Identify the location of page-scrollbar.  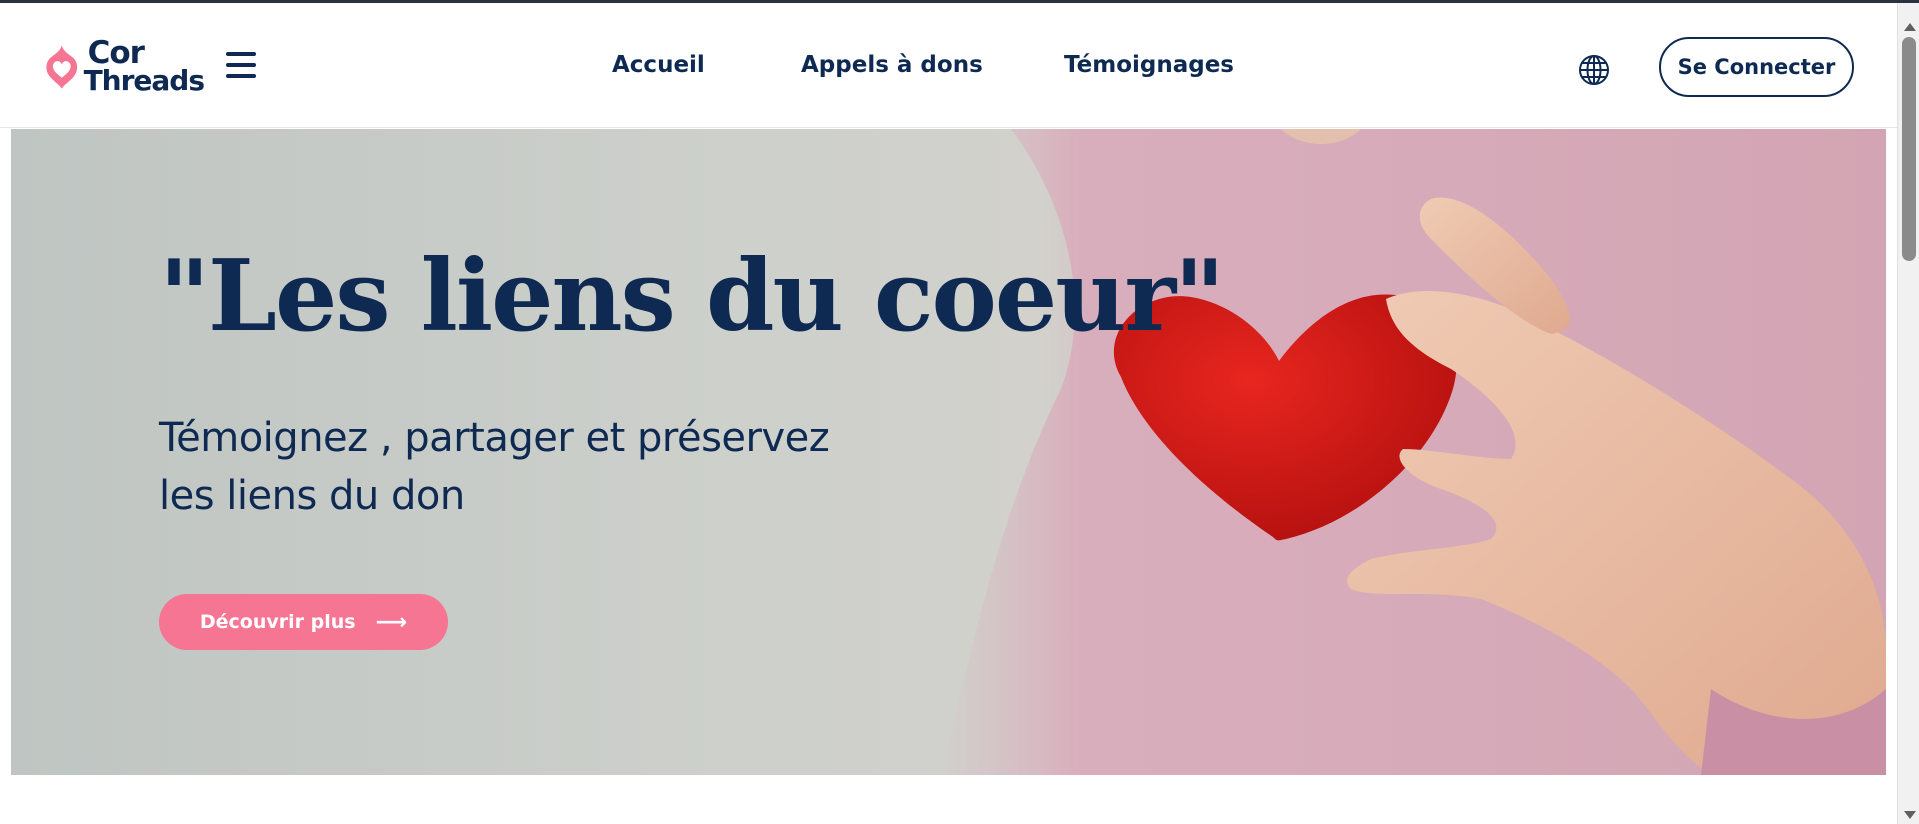
(1908, 413).